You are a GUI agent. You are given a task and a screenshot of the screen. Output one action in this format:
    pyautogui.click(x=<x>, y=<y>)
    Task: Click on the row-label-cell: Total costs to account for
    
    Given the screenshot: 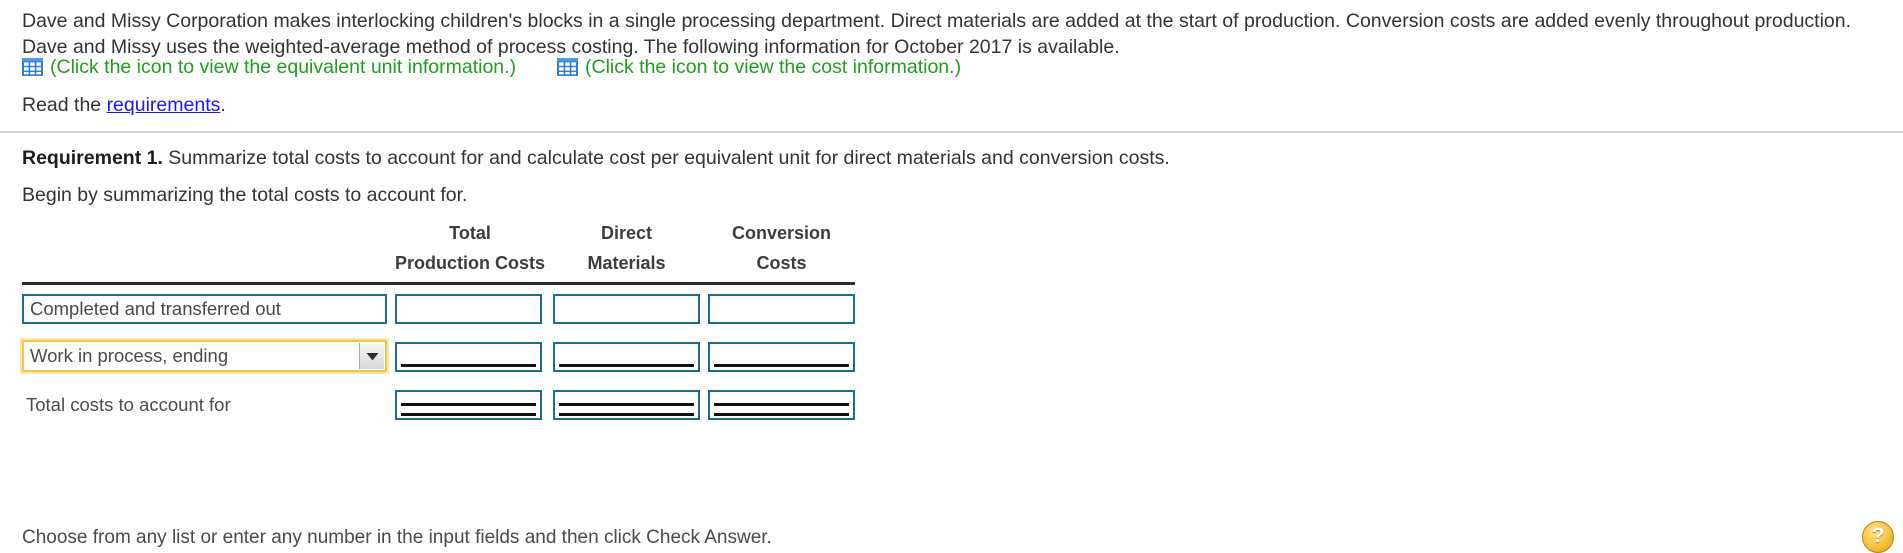 What is the action you would take?
    pyautogui.click(x=204, y=400)
    